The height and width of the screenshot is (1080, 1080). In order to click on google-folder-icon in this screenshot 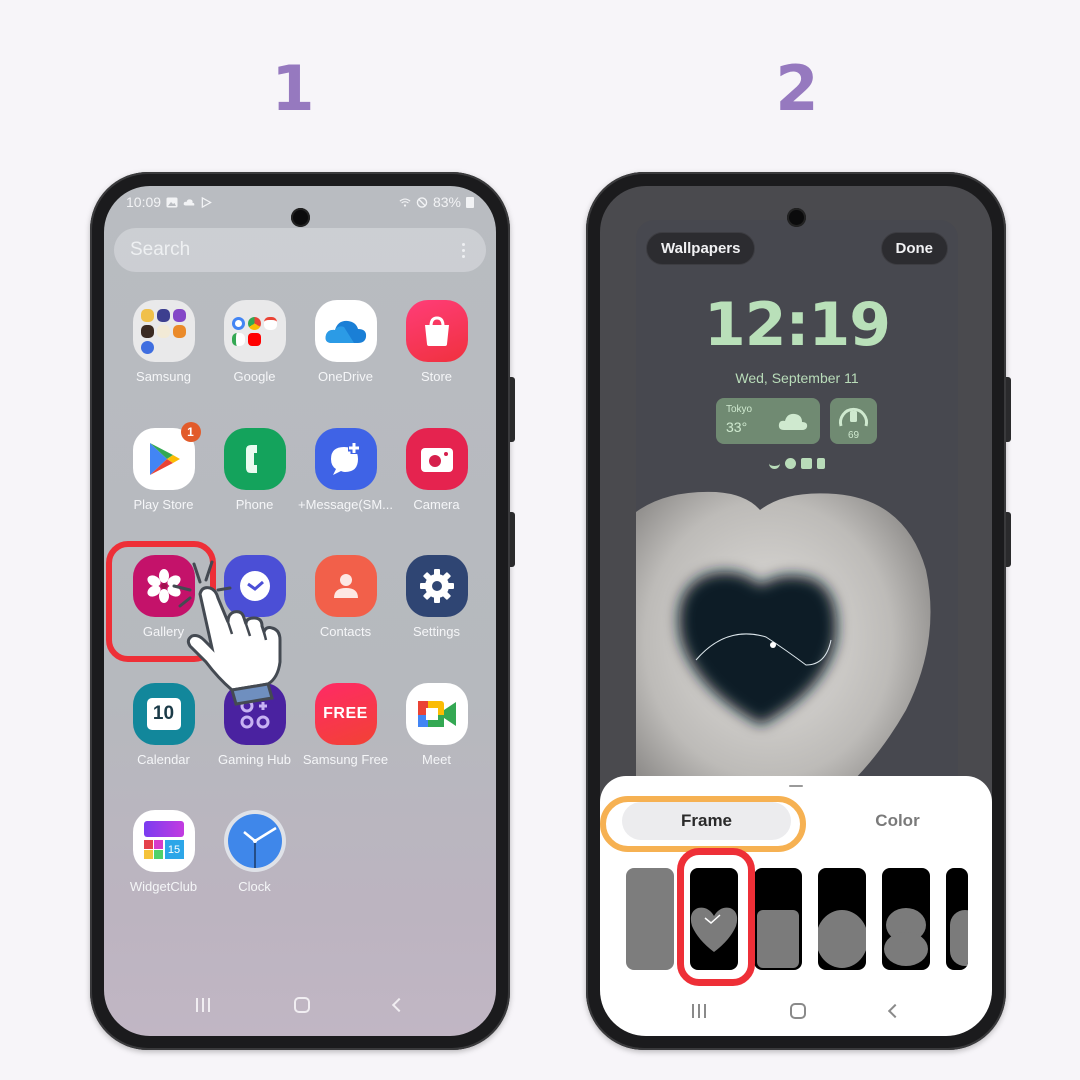, I will do `click(254, 331)`.